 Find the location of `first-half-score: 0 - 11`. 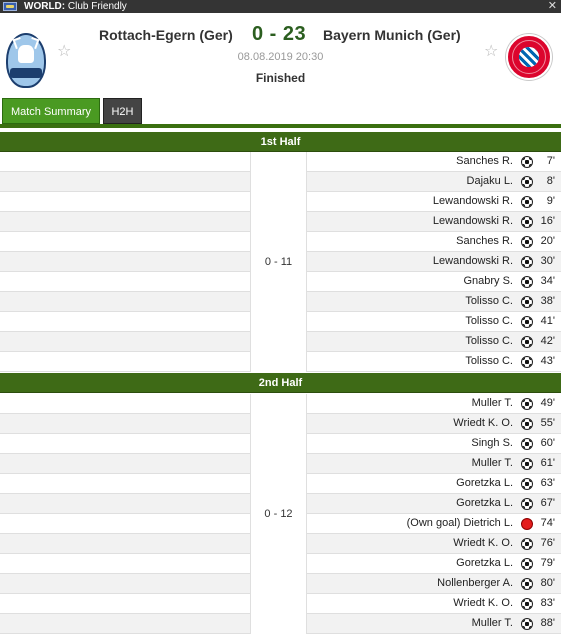

first-half-score: 0 - 11 is located at coordinates (278, 262).